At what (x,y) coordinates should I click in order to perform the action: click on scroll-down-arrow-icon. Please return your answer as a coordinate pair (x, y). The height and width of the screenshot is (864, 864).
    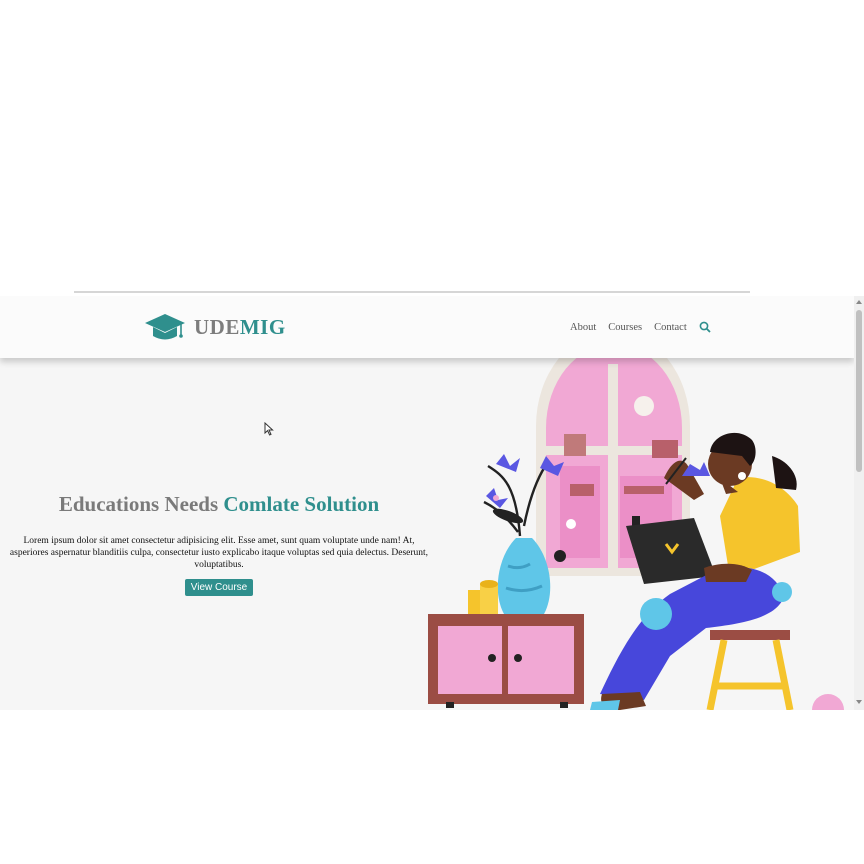
    Looking at the image, I should click on (859, 702).